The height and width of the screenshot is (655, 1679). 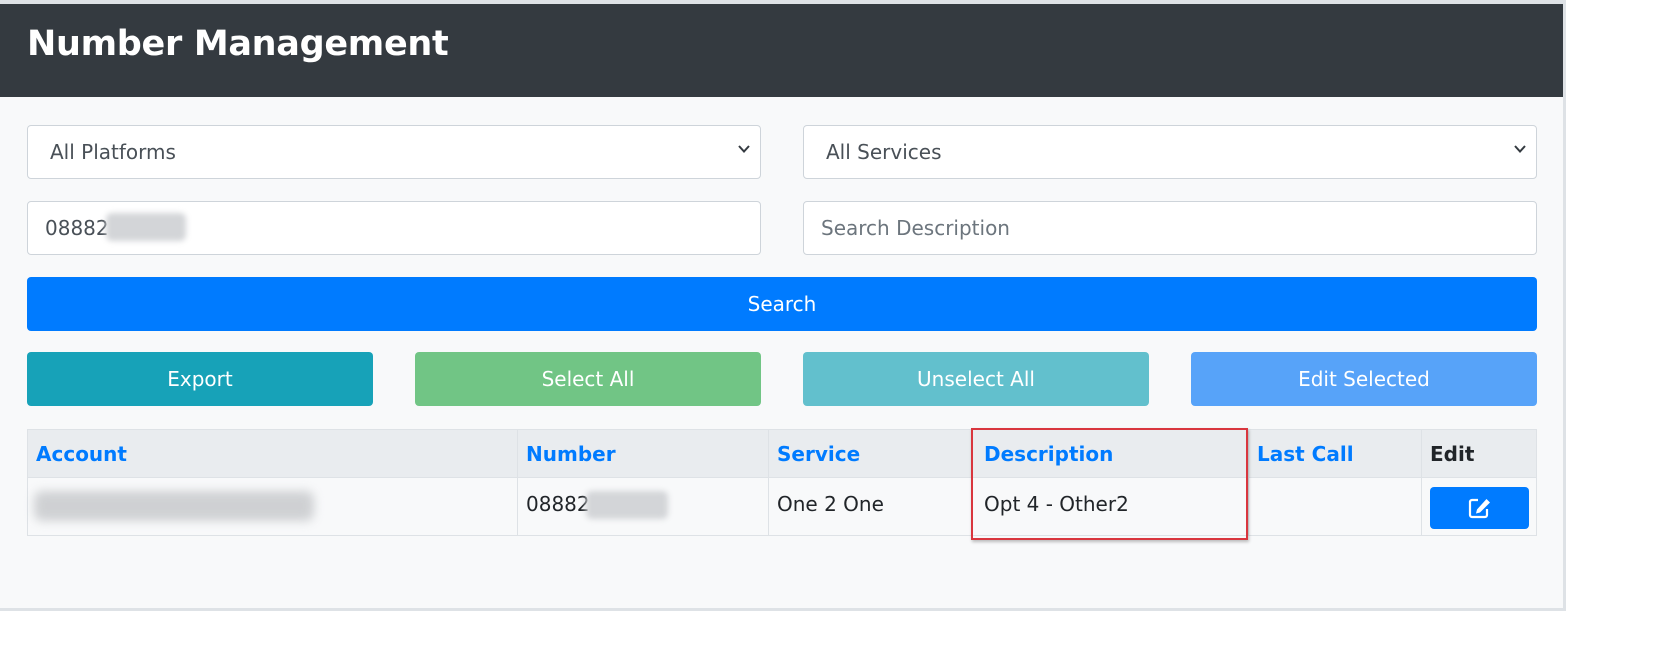 I want to click on column-header-last-call: Last Call, so click(x=1305, y=454).